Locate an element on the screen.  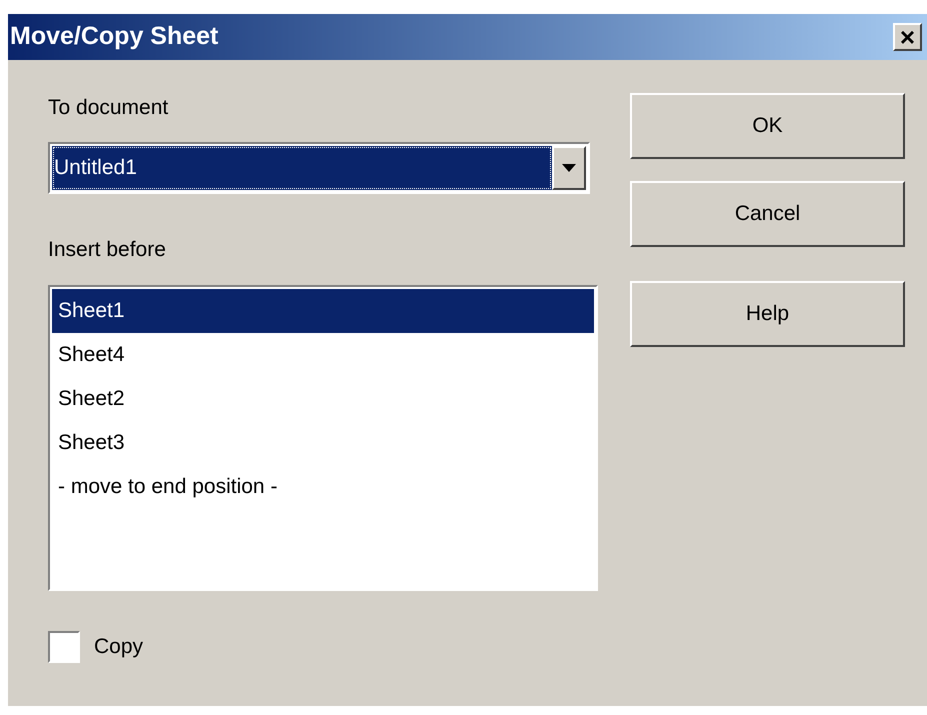
dialog-button: Help is located at coordinates (767, 314).